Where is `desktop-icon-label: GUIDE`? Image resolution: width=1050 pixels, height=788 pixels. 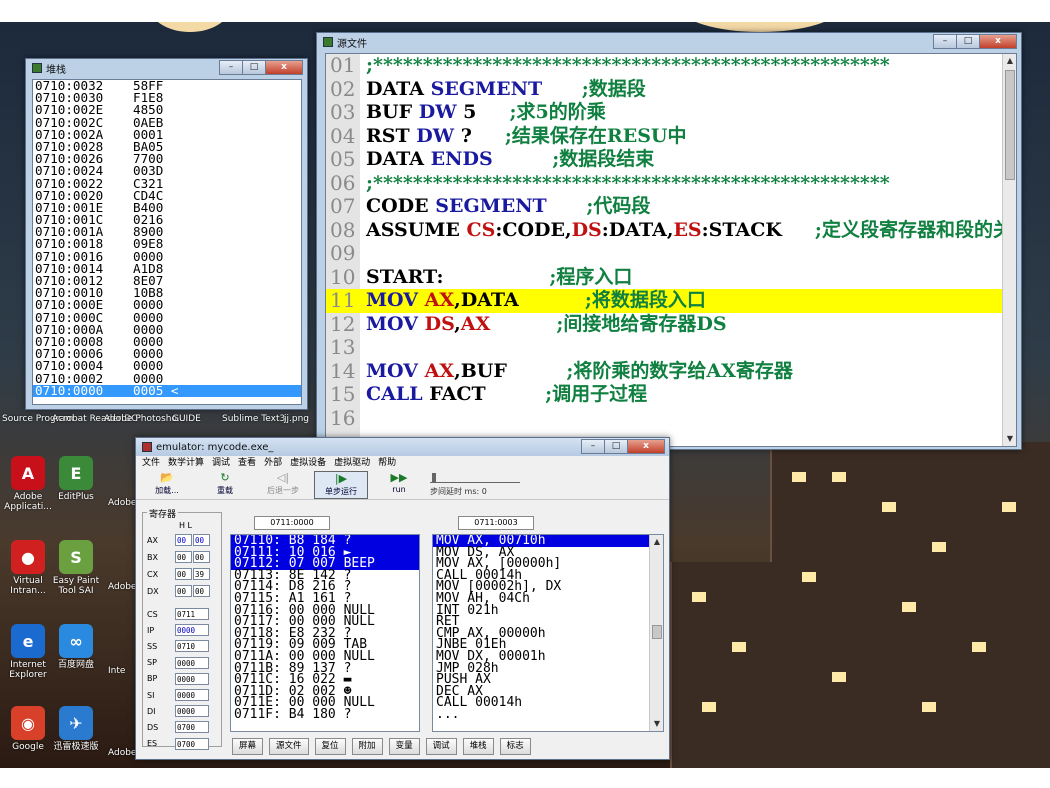 desktop-icon-label: GUIDE is located at coordinates (186, 419).